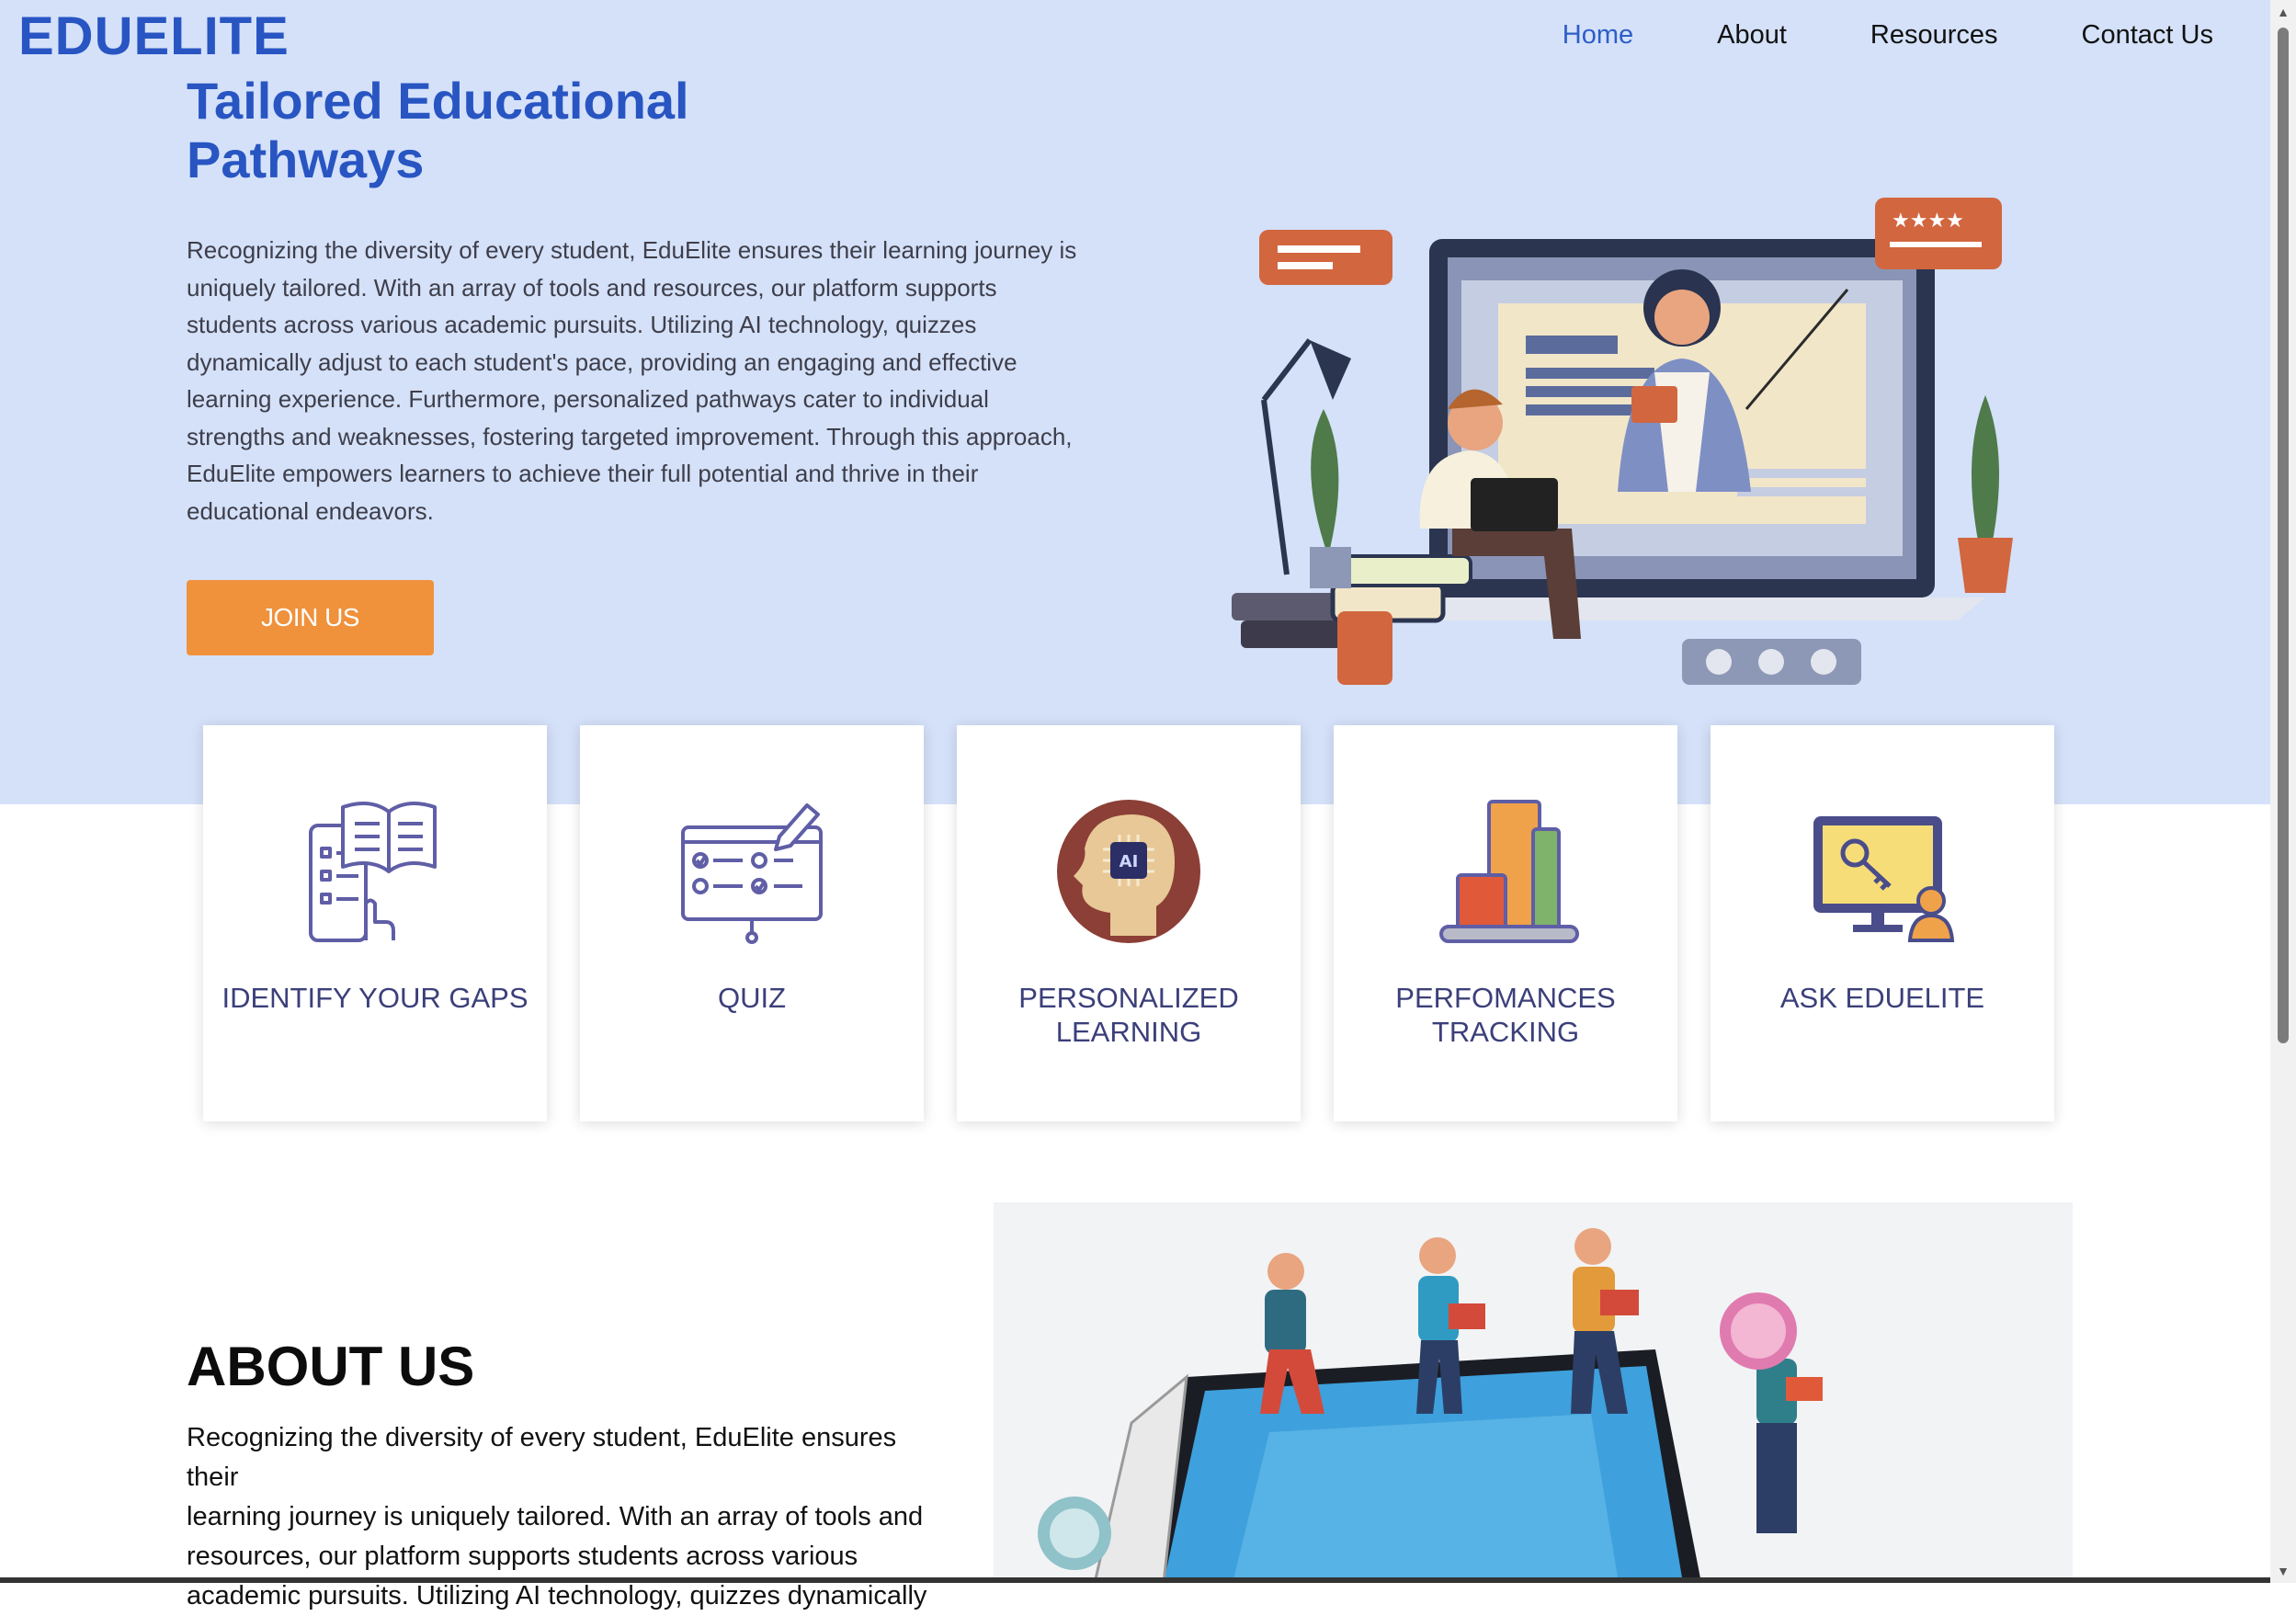 Image resolution: width=2296 pixels, height=1616 pixels. What do you see at coordinates (310, 510) in the screenshot?
I see `hero-text-line: educational endeavors.` at bounding box center [310, 510].